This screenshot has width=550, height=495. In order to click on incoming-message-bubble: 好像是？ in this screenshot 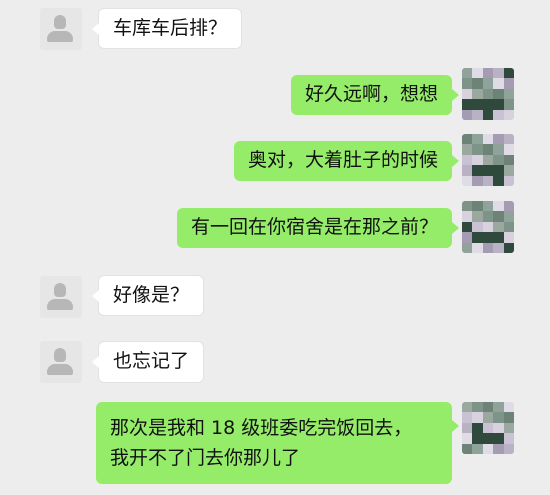, I will do `click(148, 295)`.